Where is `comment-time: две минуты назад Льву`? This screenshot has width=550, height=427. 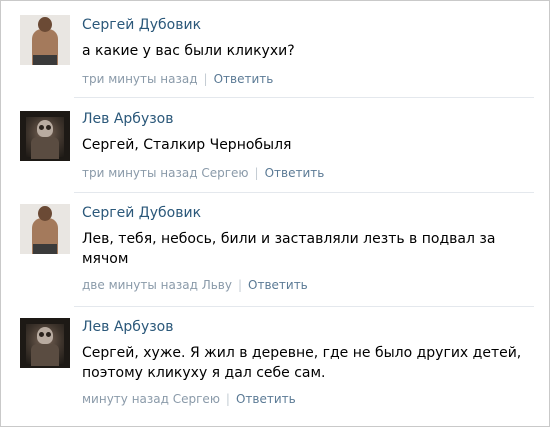
comment-time: две минуты назад Льву is located at coordinates (157, 285).